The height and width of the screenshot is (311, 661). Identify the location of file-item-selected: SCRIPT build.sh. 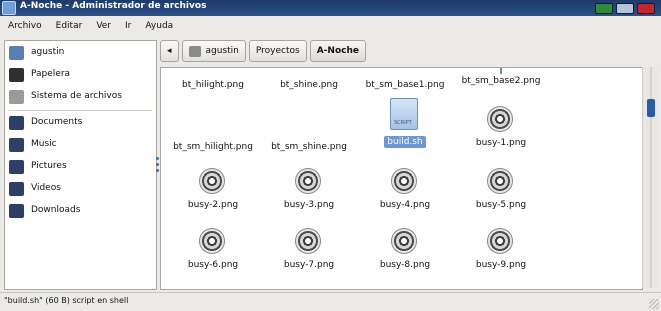
(405, 123).